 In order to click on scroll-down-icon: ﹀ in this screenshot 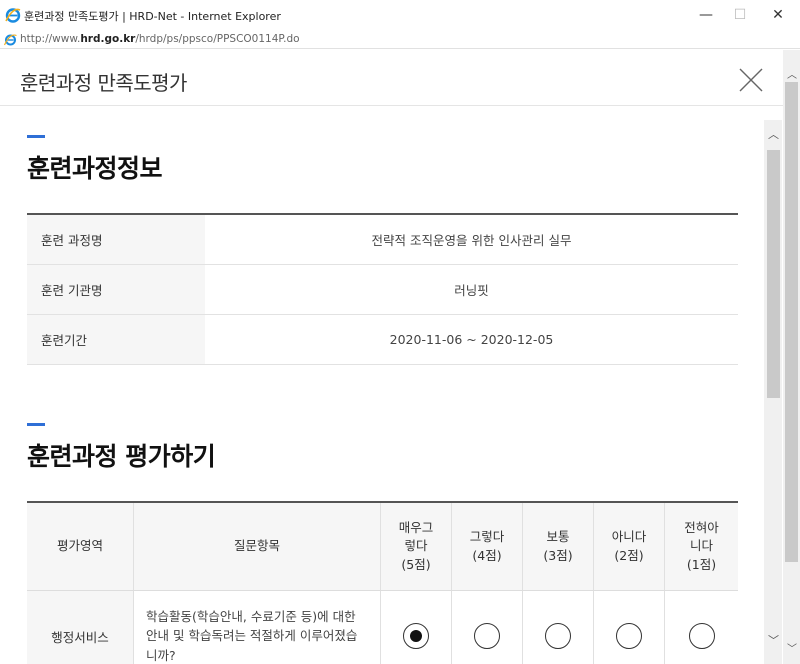, I will do `click(792, 647)`.